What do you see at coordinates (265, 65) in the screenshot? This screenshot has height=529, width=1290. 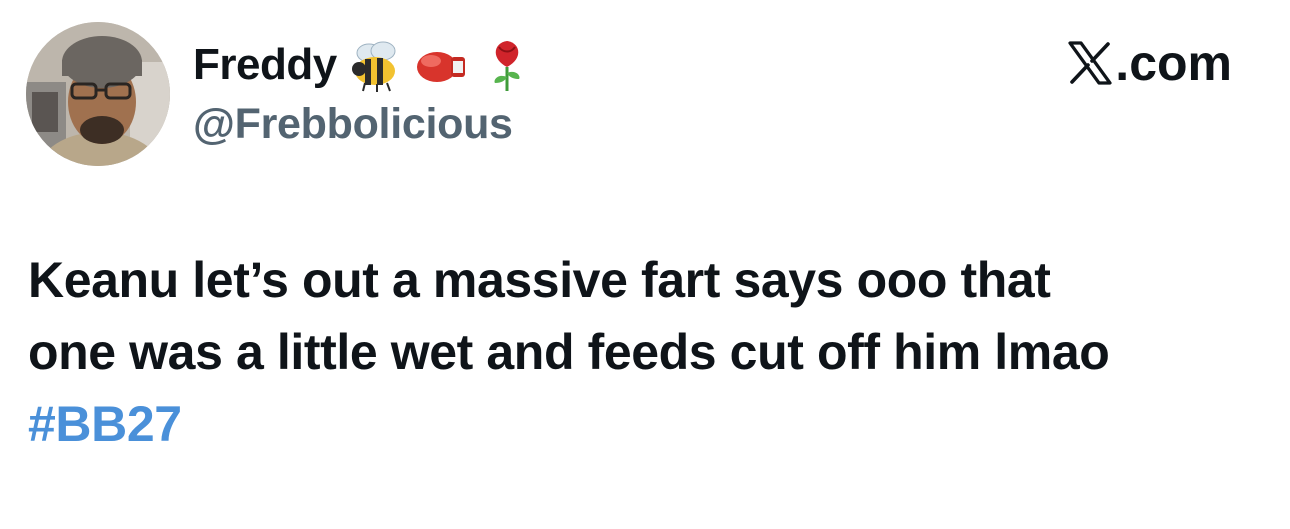 I see `display-name: Freddy` at bounding box center [265, 65].